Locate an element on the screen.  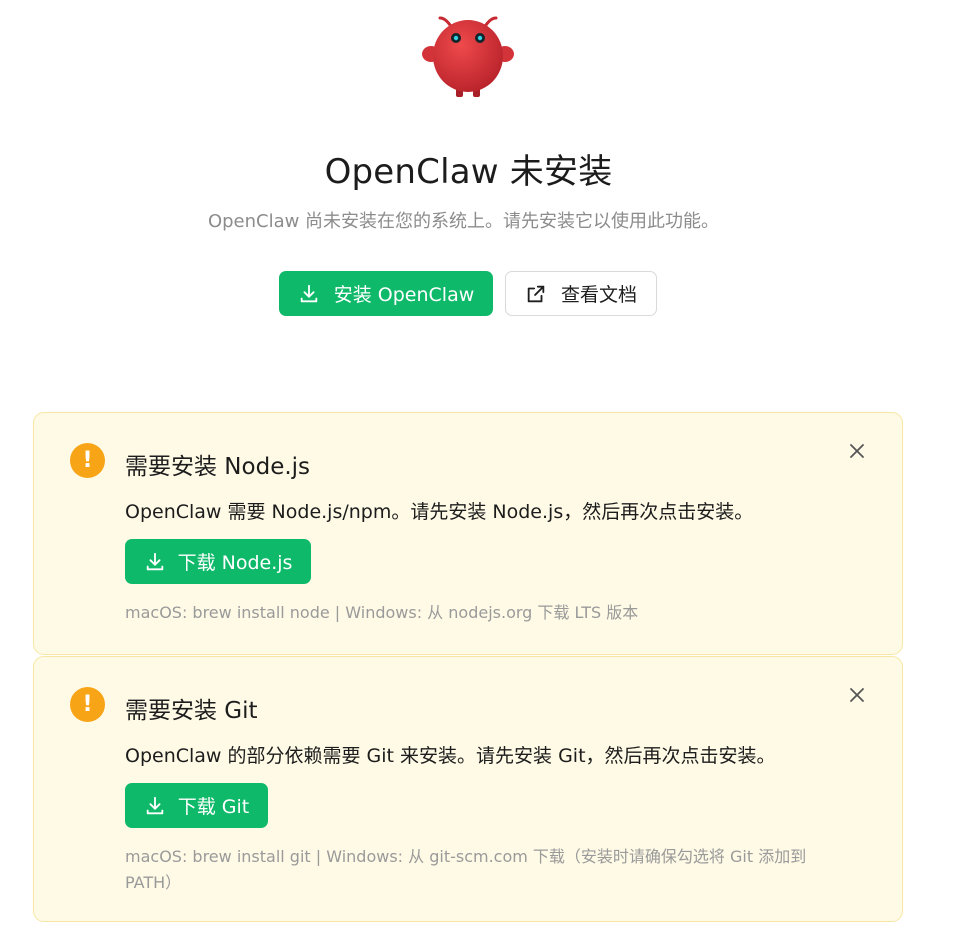
download-git-label: 下载 Git is located at coordinates (213, 807).